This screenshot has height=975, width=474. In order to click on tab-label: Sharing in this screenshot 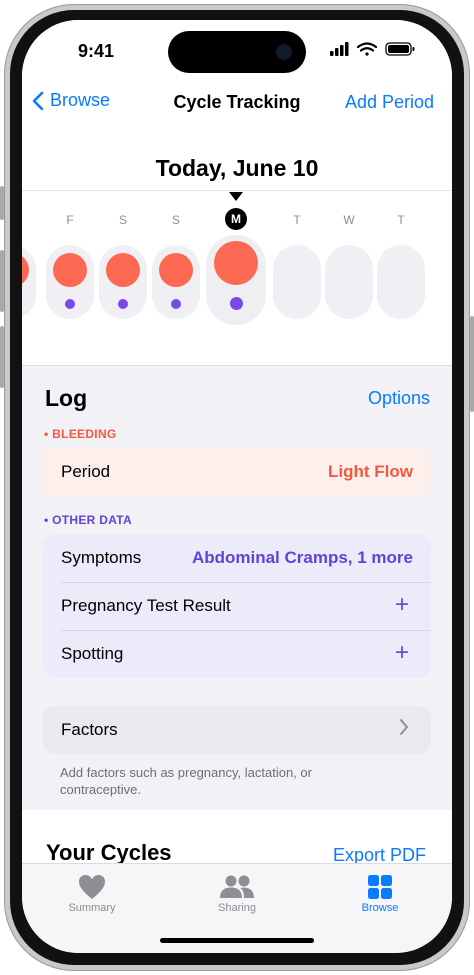, I will do `click(237, 908)`.